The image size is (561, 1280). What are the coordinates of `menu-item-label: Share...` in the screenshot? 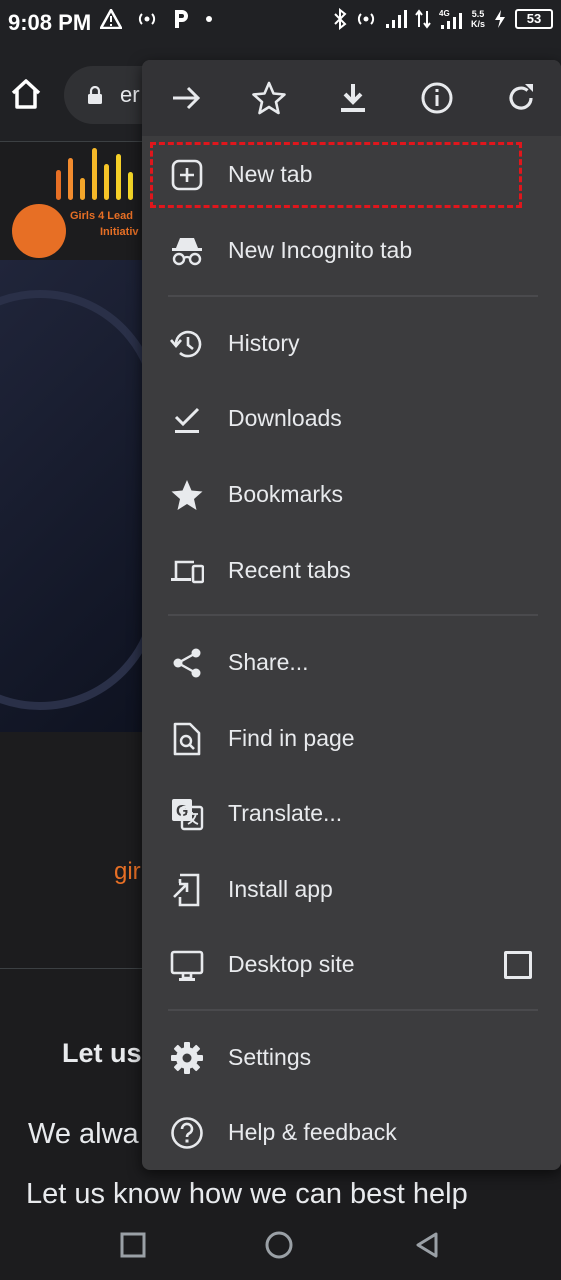 It's located at (268, 662).